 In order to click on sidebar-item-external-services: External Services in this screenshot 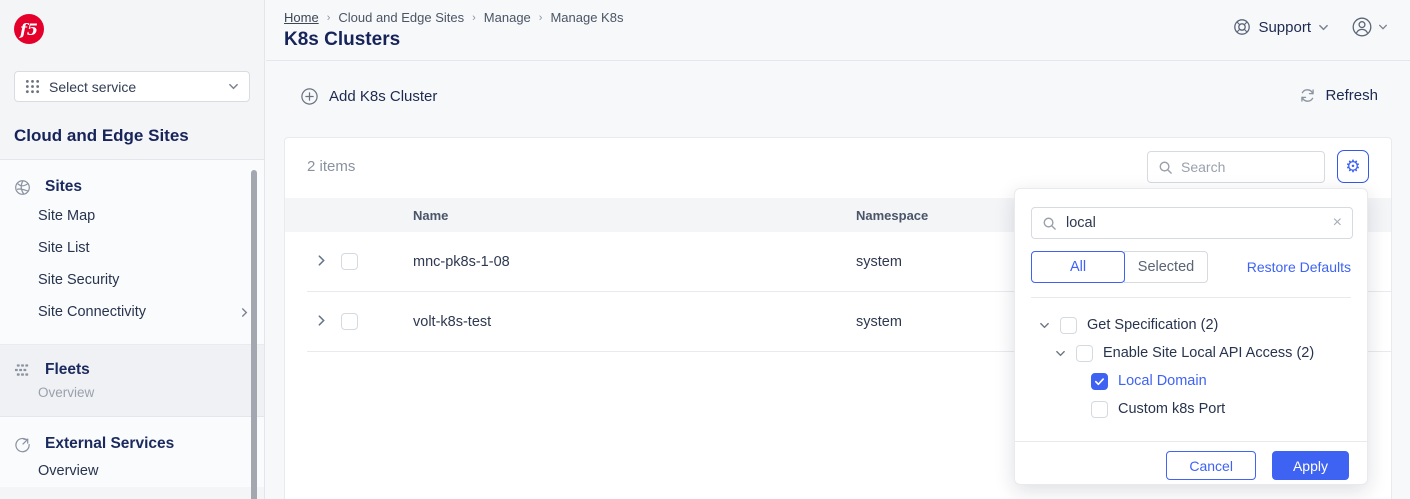, I will do `click(132, 444)`.